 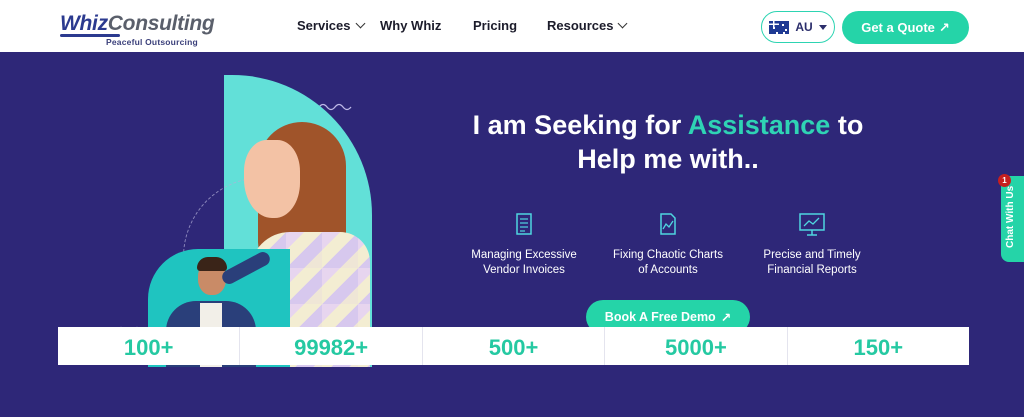 What do you see at coordinates (246, 268) in the screenshot?
I see `man-arm` at bounding box center [246, 268].